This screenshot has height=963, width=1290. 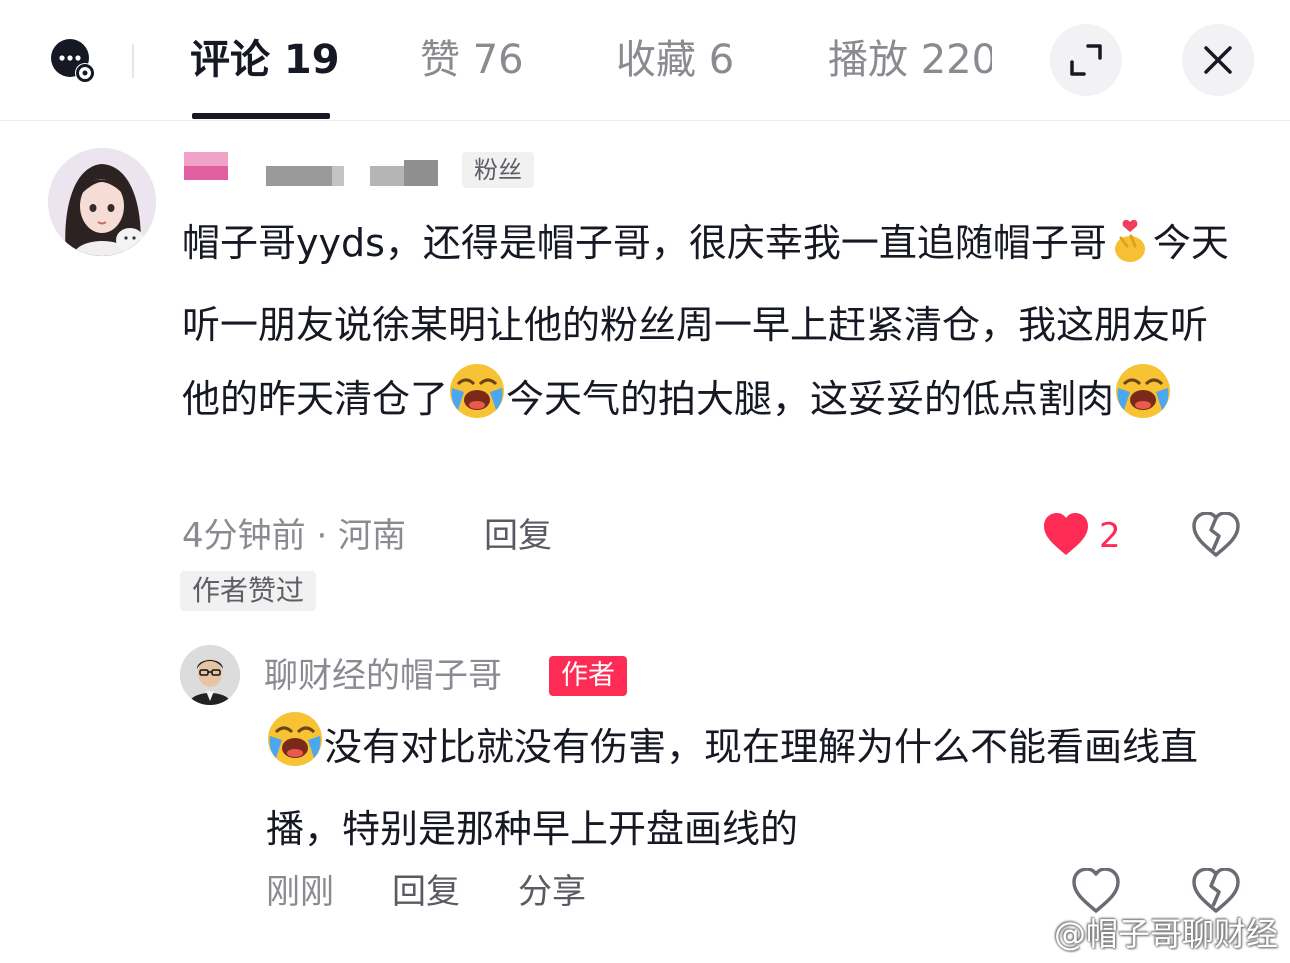 What do you see at coordinates (300, 892) in the screenshot?
I see `reply-time: 刚刚` at bounding box center [300, 892].